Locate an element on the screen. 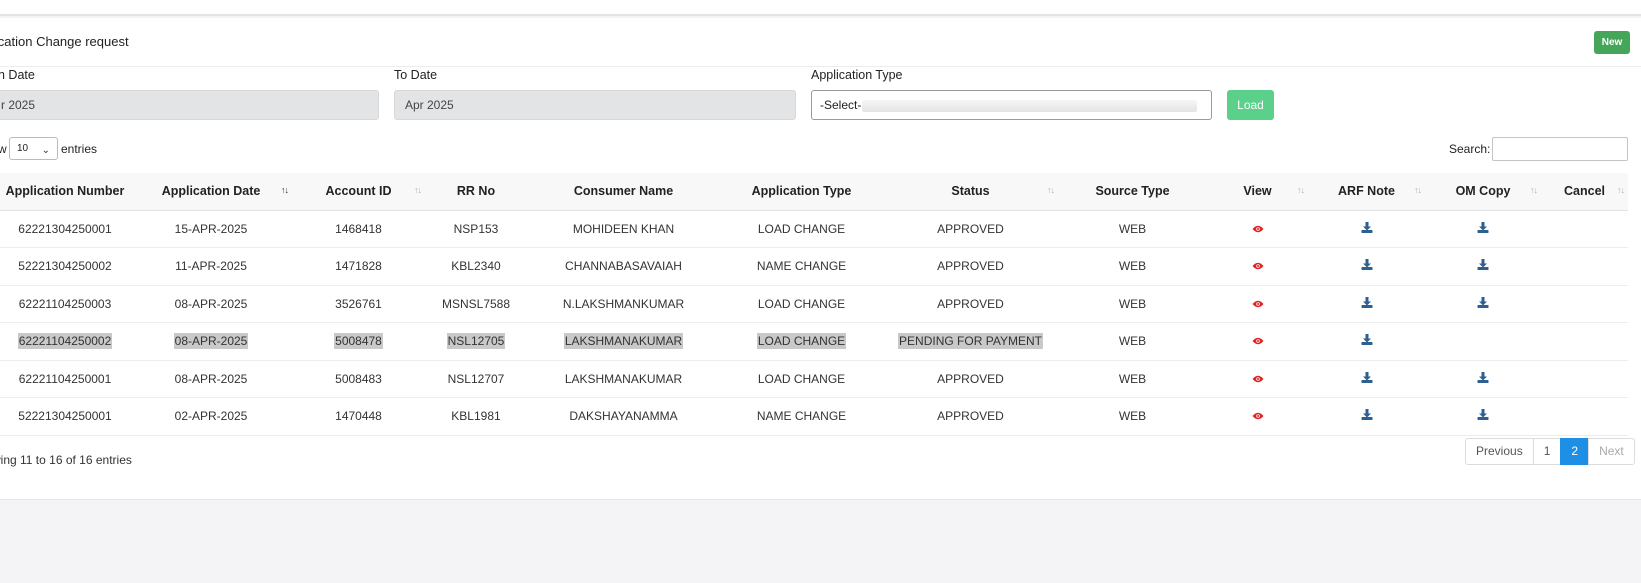 The width and height of the screenshot is (1641, 583). application-type-select: -Select- is located at coordinates (1011, 105).